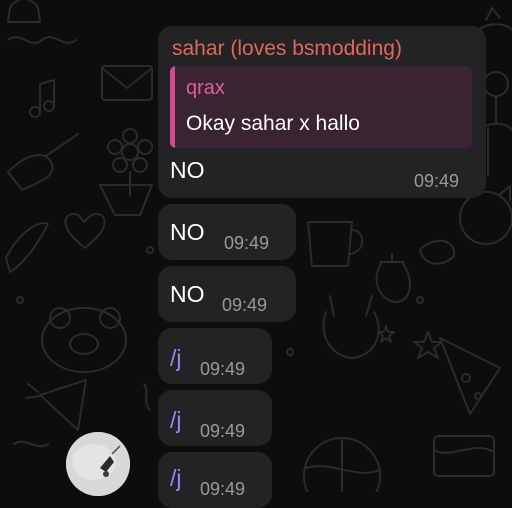 This screenshot has height=508, width=512. What do you see at coordinates (98, 464) in the screenshot?
I see `user-avatar-photo` at bounding box center [98, 464].